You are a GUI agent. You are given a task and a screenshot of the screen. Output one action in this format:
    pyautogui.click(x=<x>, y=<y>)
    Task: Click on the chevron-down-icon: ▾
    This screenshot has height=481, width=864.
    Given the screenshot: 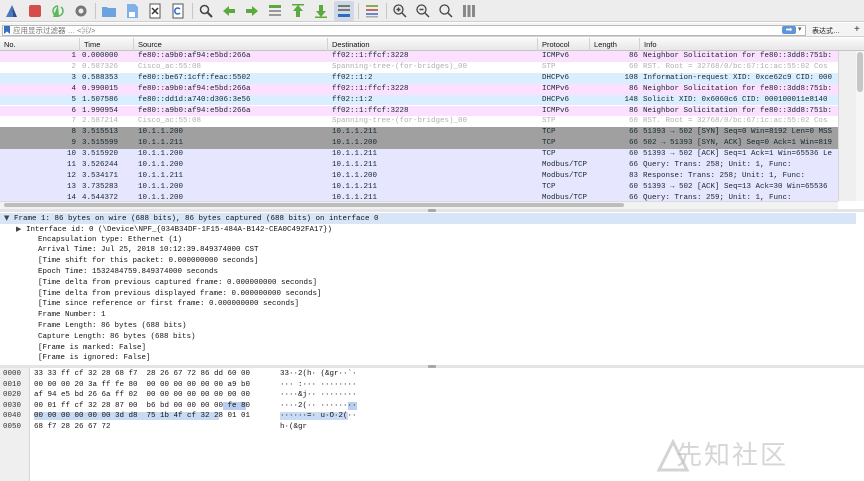 What is the action you would take?
    pyautogui.click(x=800, y=29)
    